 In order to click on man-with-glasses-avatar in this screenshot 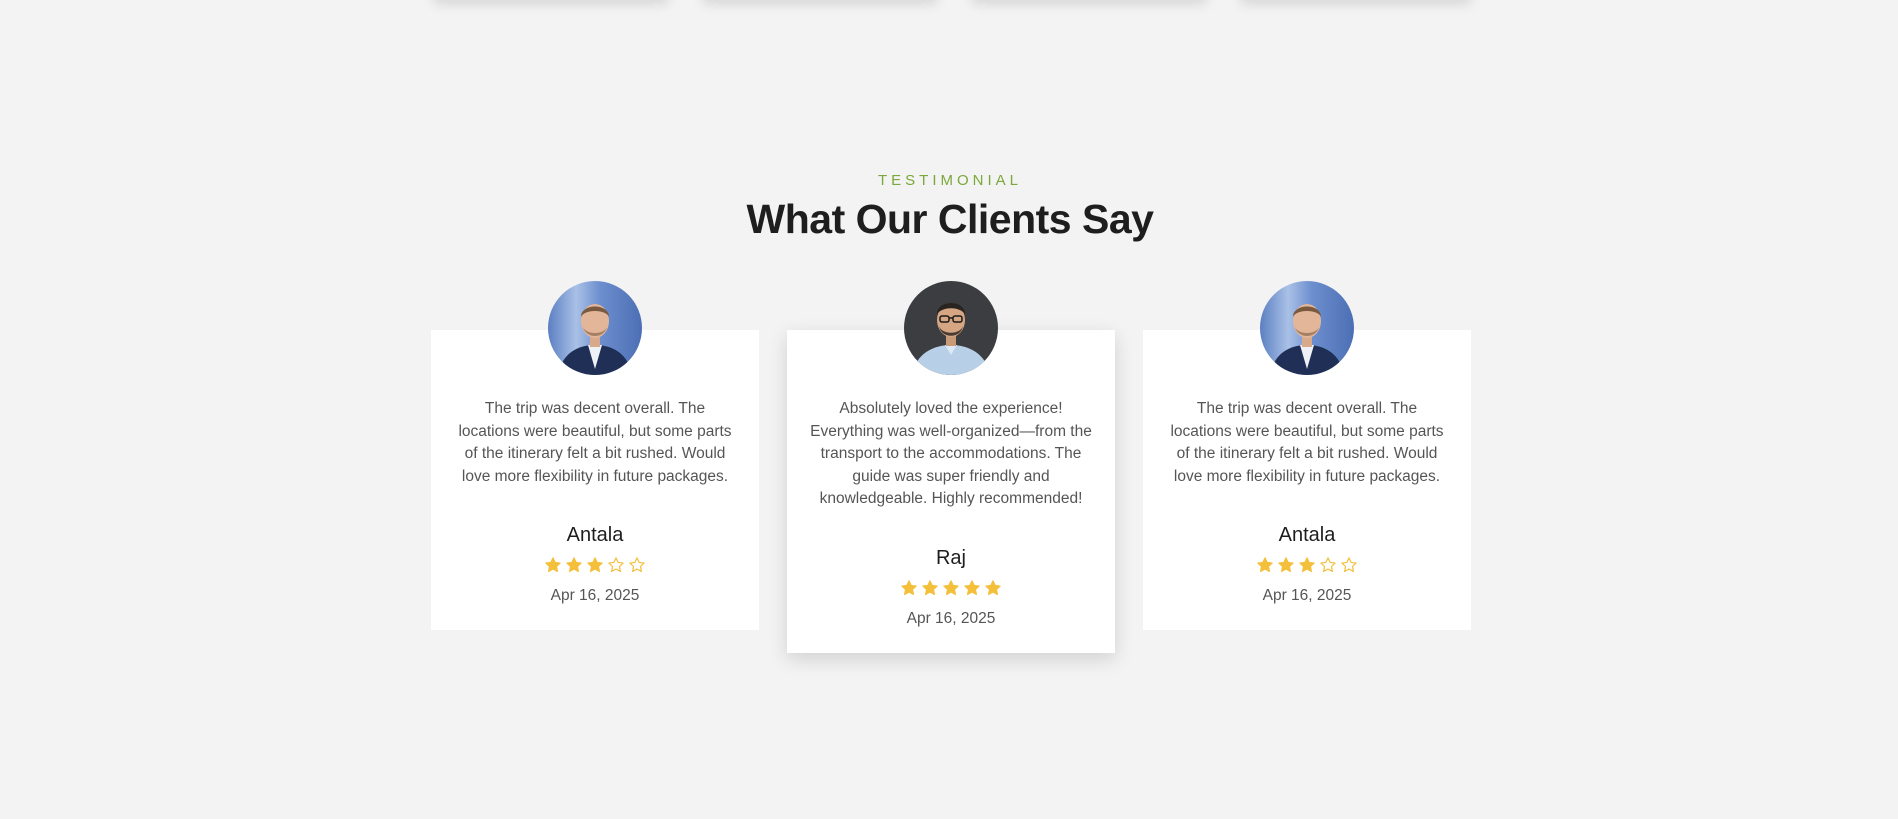, I will do `click(951, 328)`.